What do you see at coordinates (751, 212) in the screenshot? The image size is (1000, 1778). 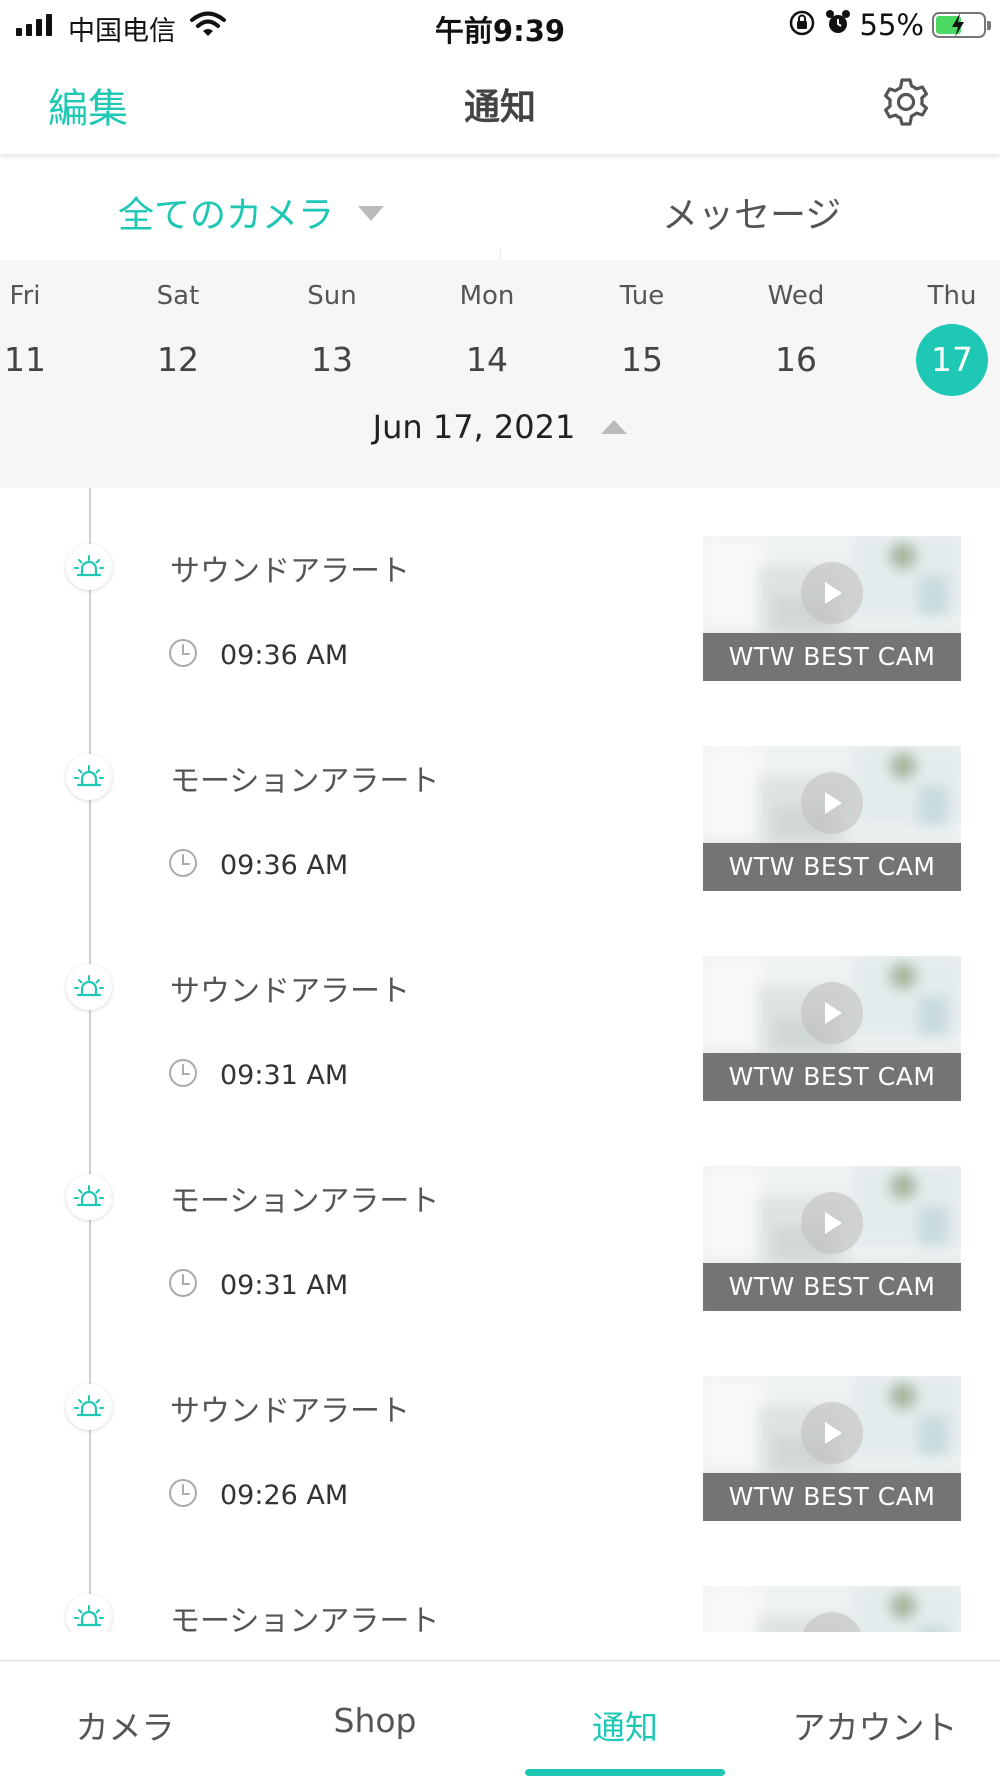 I see `messages-tab: メッセージ` at bounding box center [751, 212].